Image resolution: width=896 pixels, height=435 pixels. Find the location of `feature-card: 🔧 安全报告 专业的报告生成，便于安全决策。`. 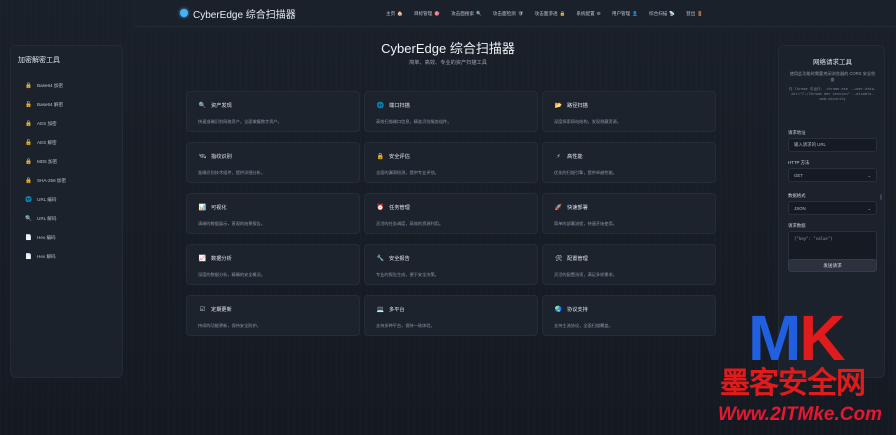

feature-card: 🔧 安全报告 专业的报告生成，便于安全决策。 is located at coordinates (451, 264).